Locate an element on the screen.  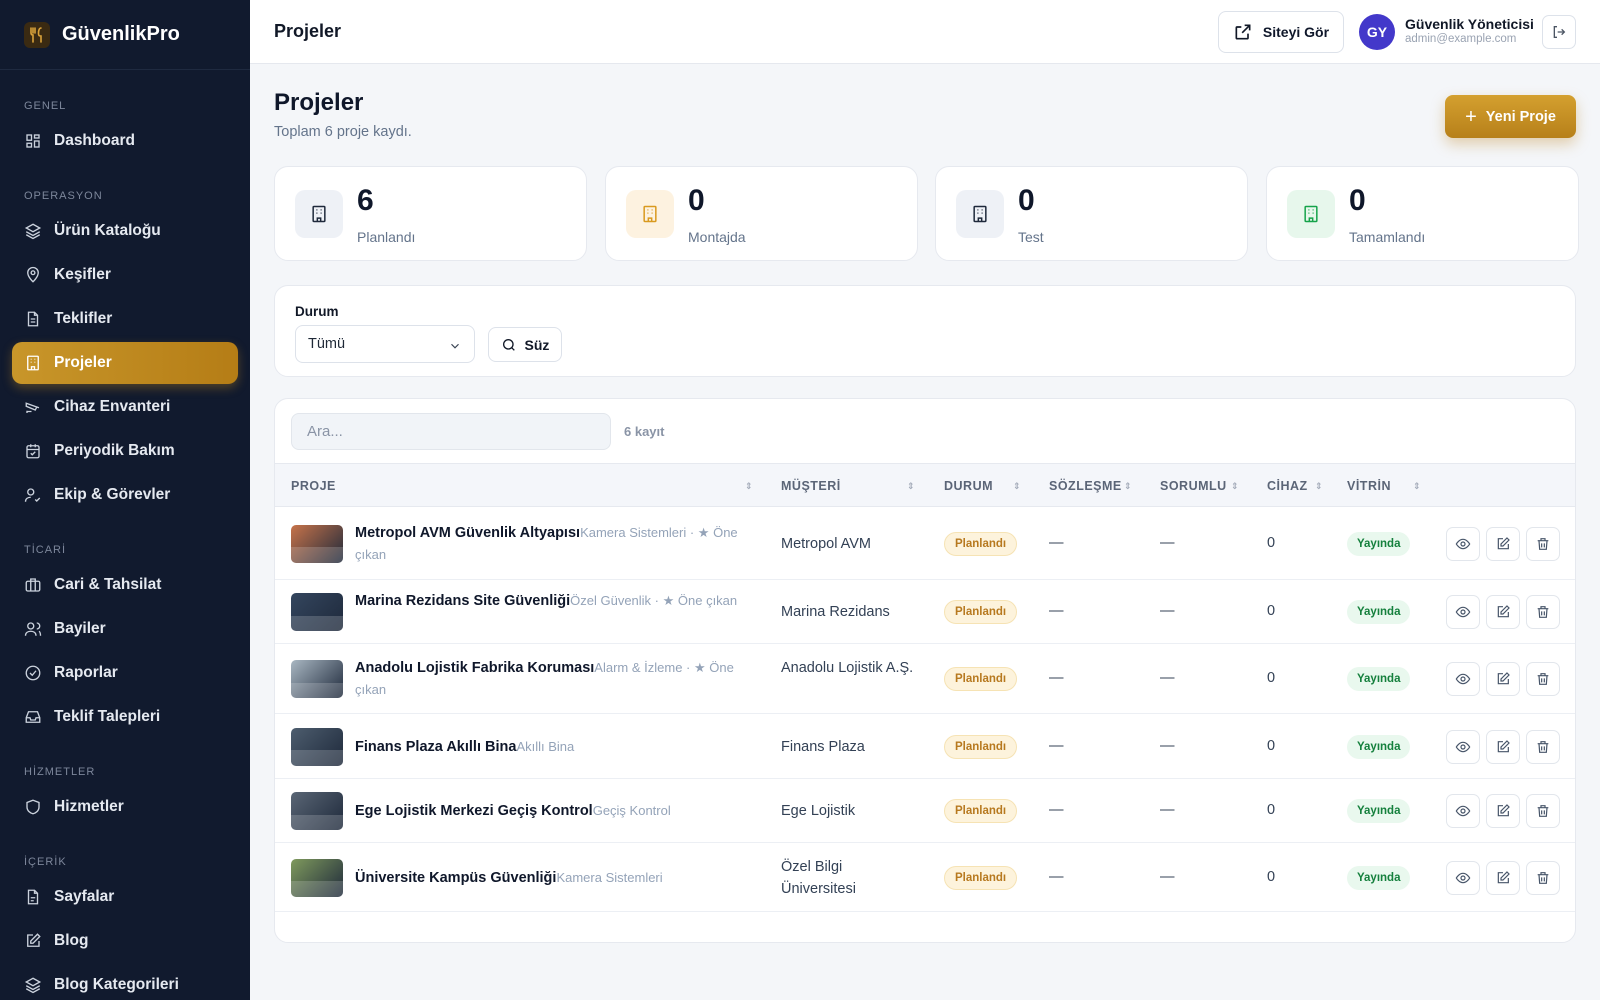
column-header: DURUM is located at coordinates (968, 486).